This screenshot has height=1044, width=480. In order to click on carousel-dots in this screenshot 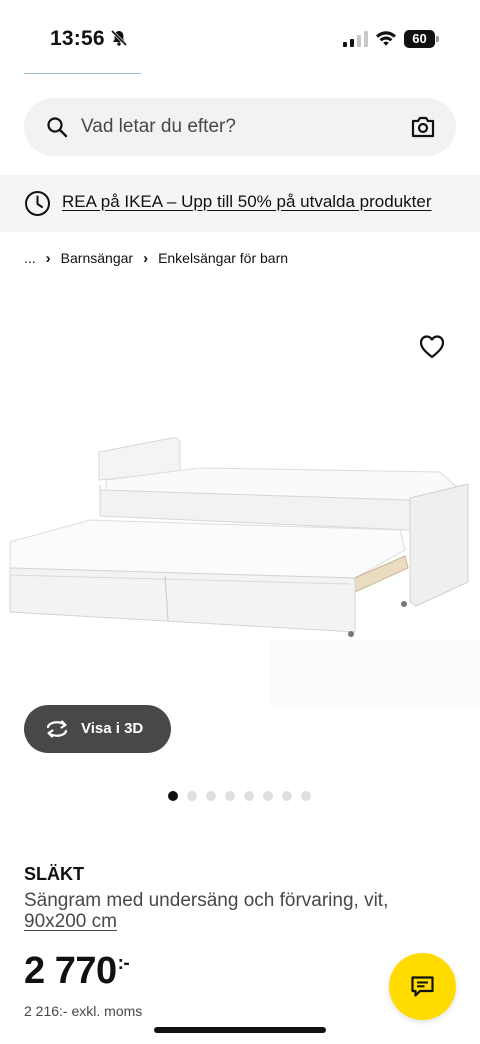, I will do `click(239, 796)`.